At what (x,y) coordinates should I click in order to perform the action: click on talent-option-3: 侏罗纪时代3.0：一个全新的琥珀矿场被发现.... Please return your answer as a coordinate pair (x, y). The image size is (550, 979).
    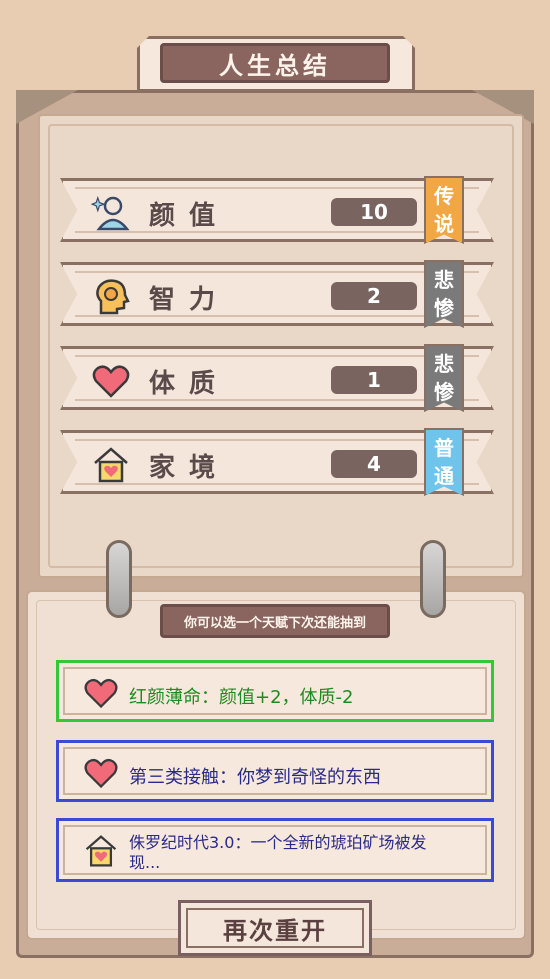
    Looking at the image, I should click on (275, 850).